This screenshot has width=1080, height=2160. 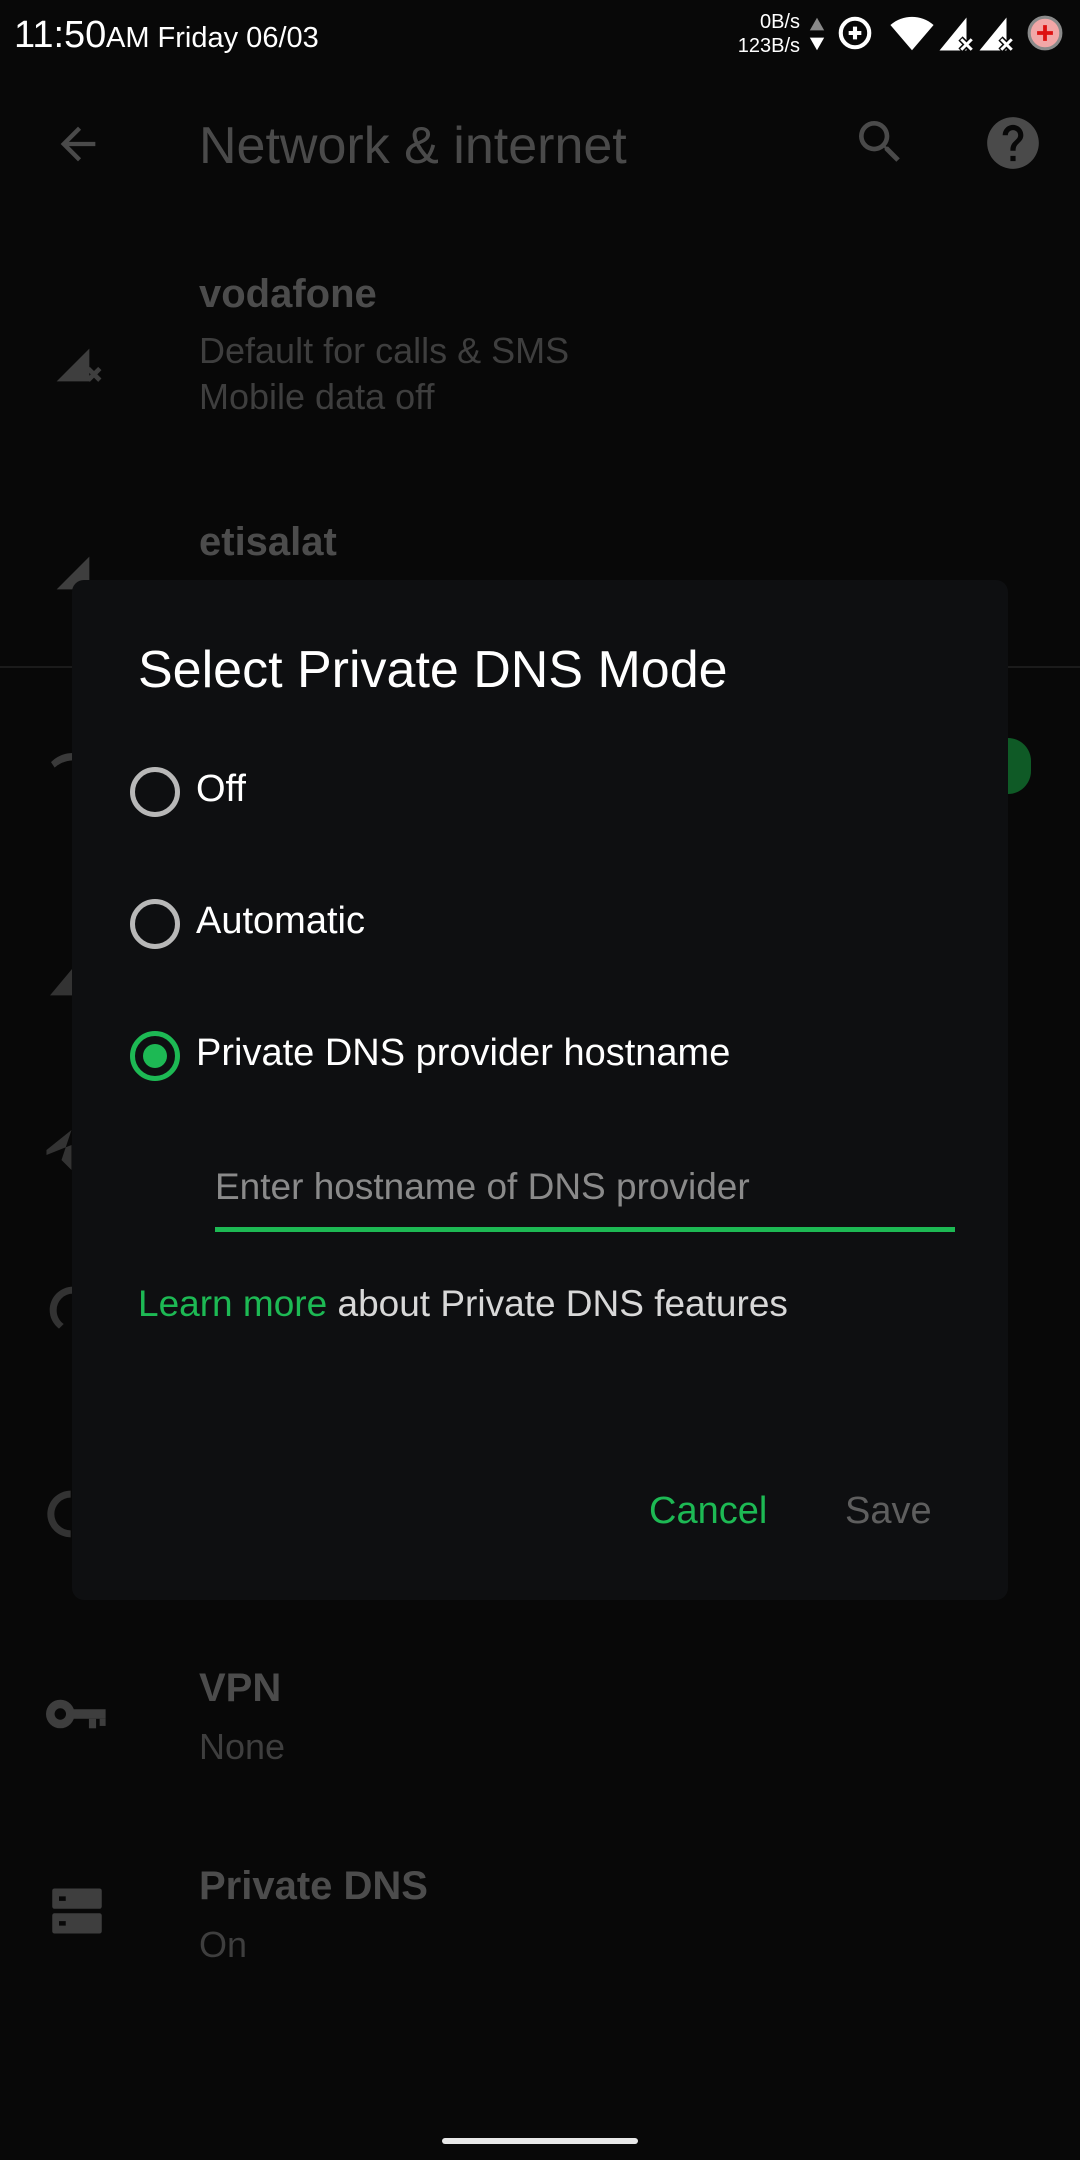 I want to click on data-usage-icon, so click(x=59, y=1514).